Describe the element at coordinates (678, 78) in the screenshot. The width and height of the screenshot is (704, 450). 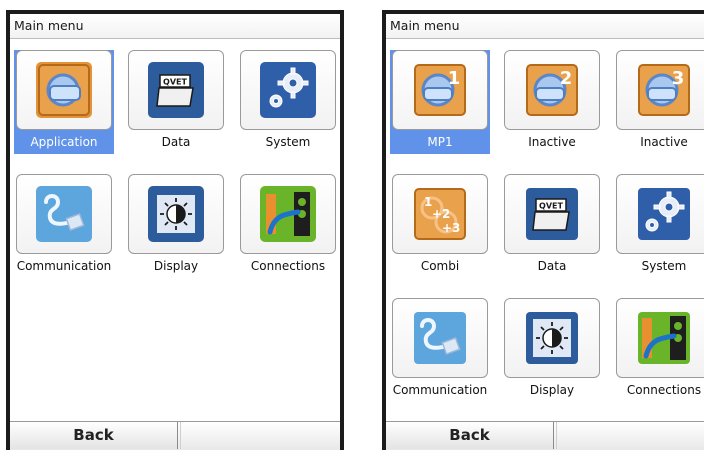
I see `svg-text: 3` at that location.